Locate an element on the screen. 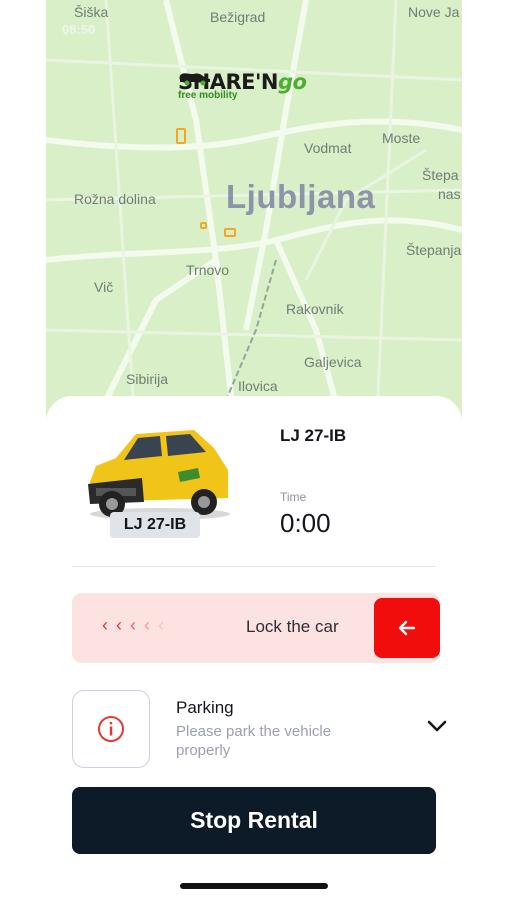 The height and width of the screenshot is (900, 507). map-place: Moste is located at coordinates (401, 138).